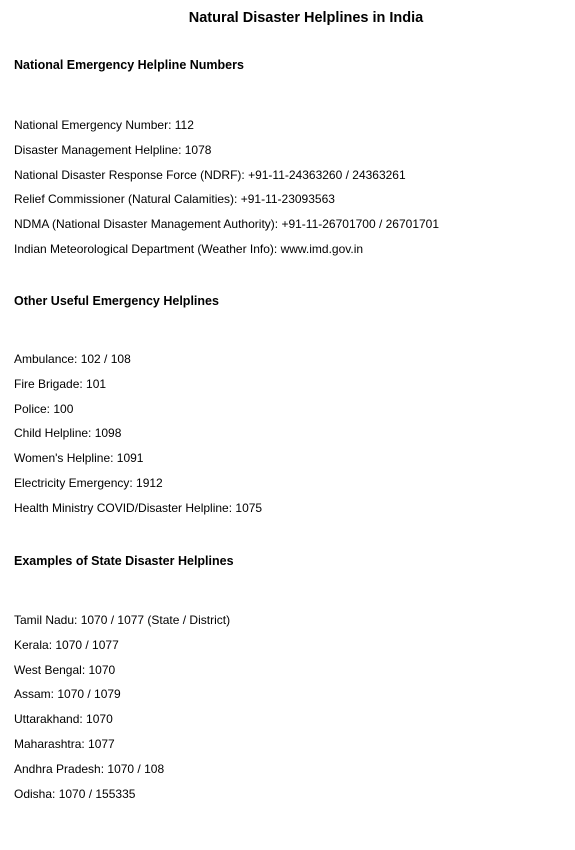 Image resolution: width=575 pixels, height=850 pixels. Describe the element at coordinates (64, 743) in the screenshot. I see `list-item: Maharashtra: 1077` at that location.